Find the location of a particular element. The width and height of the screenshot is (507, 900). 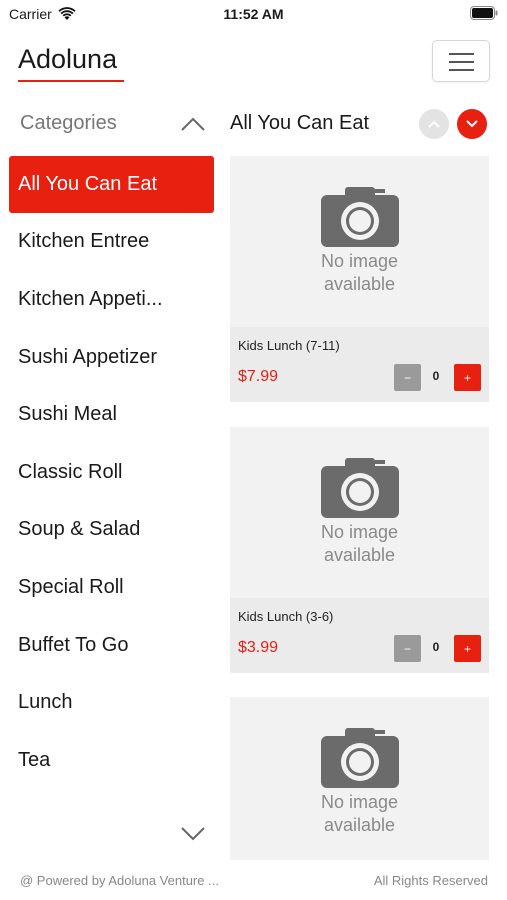

category-item-soup-salad: Soup & Salad is located at coordinates (111, 529).